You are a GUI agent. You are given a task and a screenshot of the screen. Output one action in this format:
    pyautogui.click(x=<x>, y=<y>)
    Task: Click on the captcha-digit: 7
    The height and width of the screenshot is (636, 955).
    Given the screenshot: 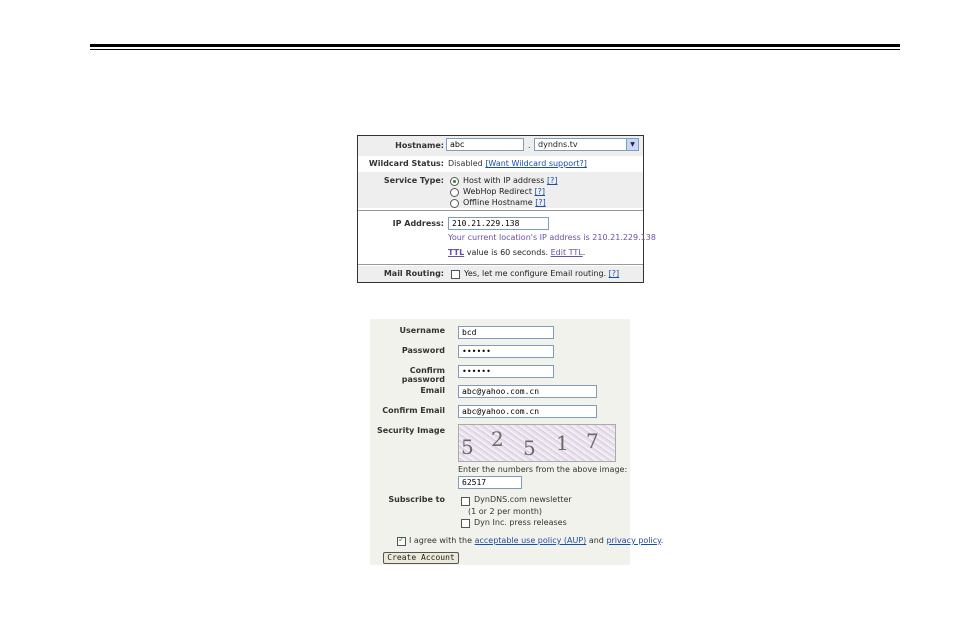 What is the action you would take?
    pyautogui.click(x=592, y=441)
    